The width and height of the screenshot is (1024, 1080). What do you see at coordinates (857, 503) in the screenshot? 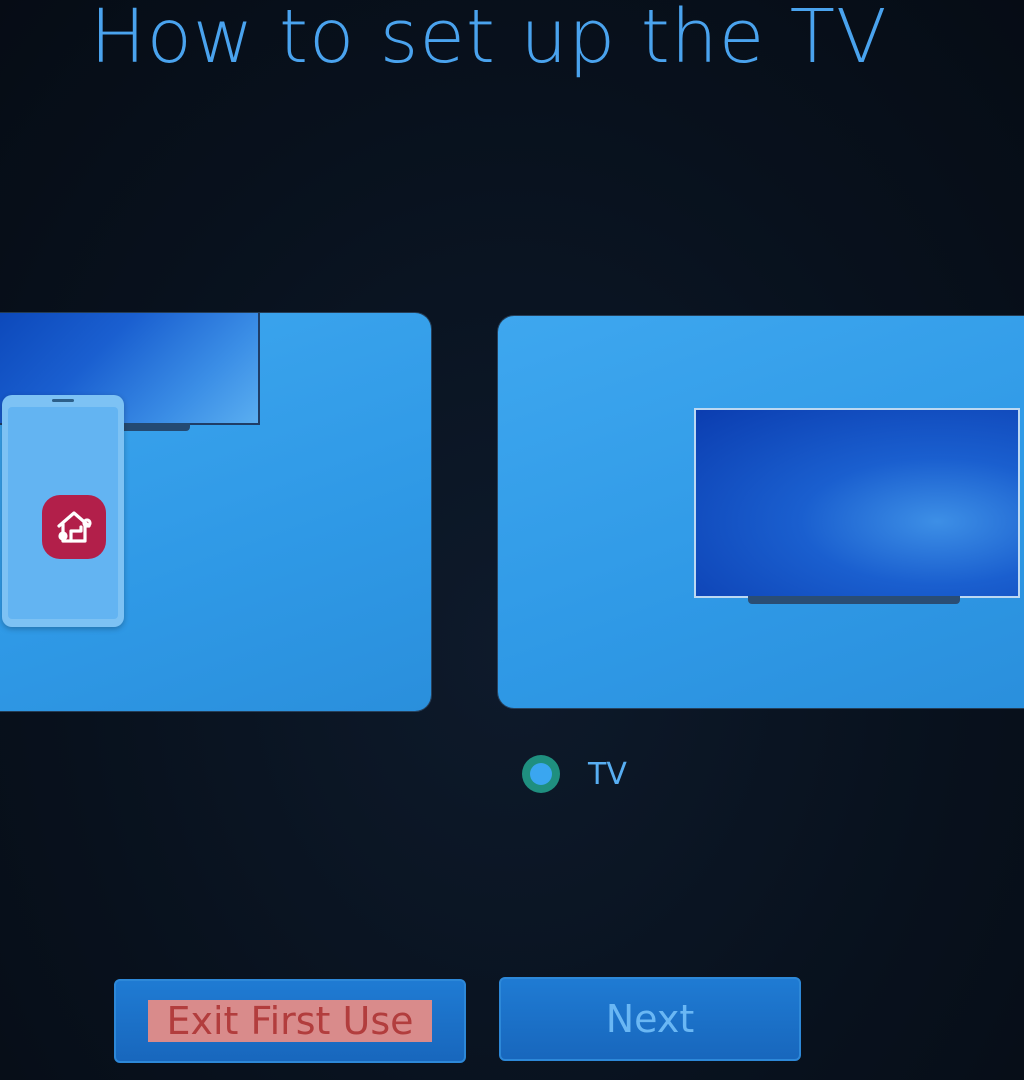
I see `tv-illustration` at bounding box center [857, 503].